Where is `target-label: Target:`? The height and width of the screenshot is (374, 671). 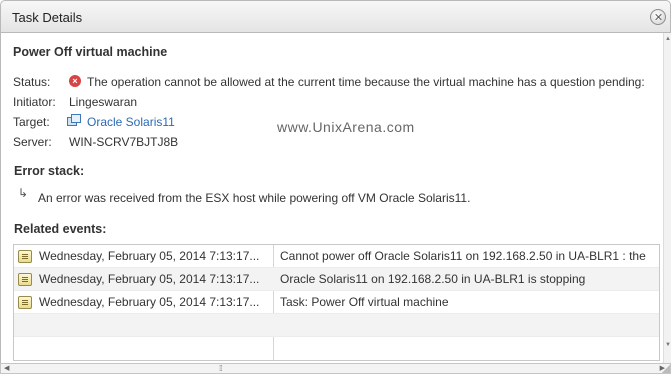
target-label: Target: is located at coordinates (31, 122).